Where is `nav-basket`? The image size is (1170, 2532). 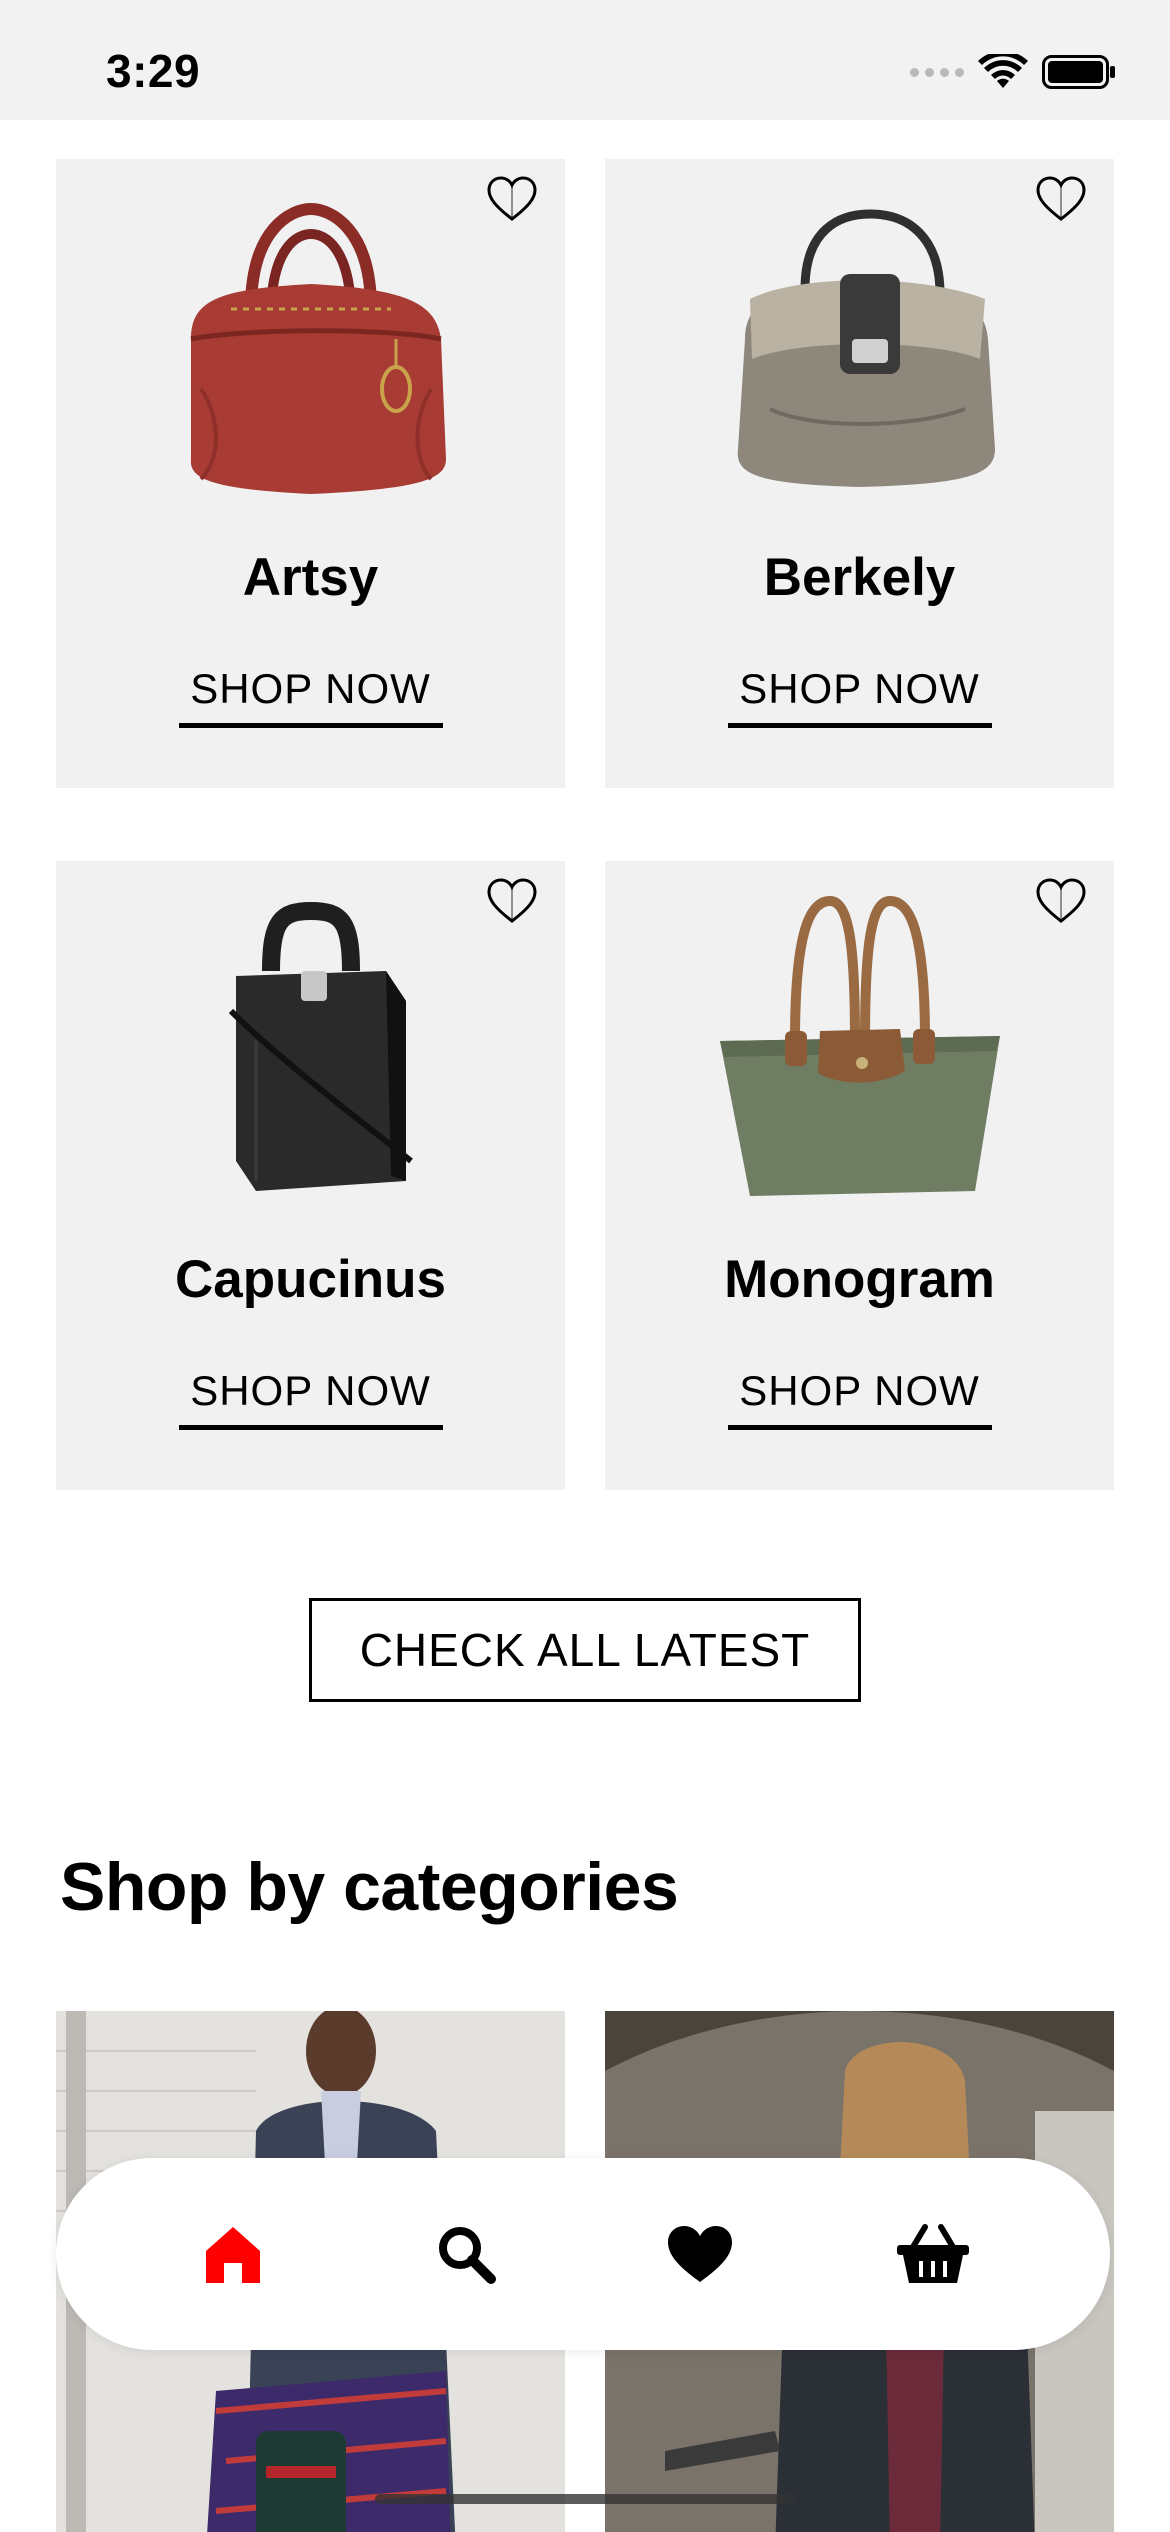 nav-basket is located at coordinates (933, 2254).